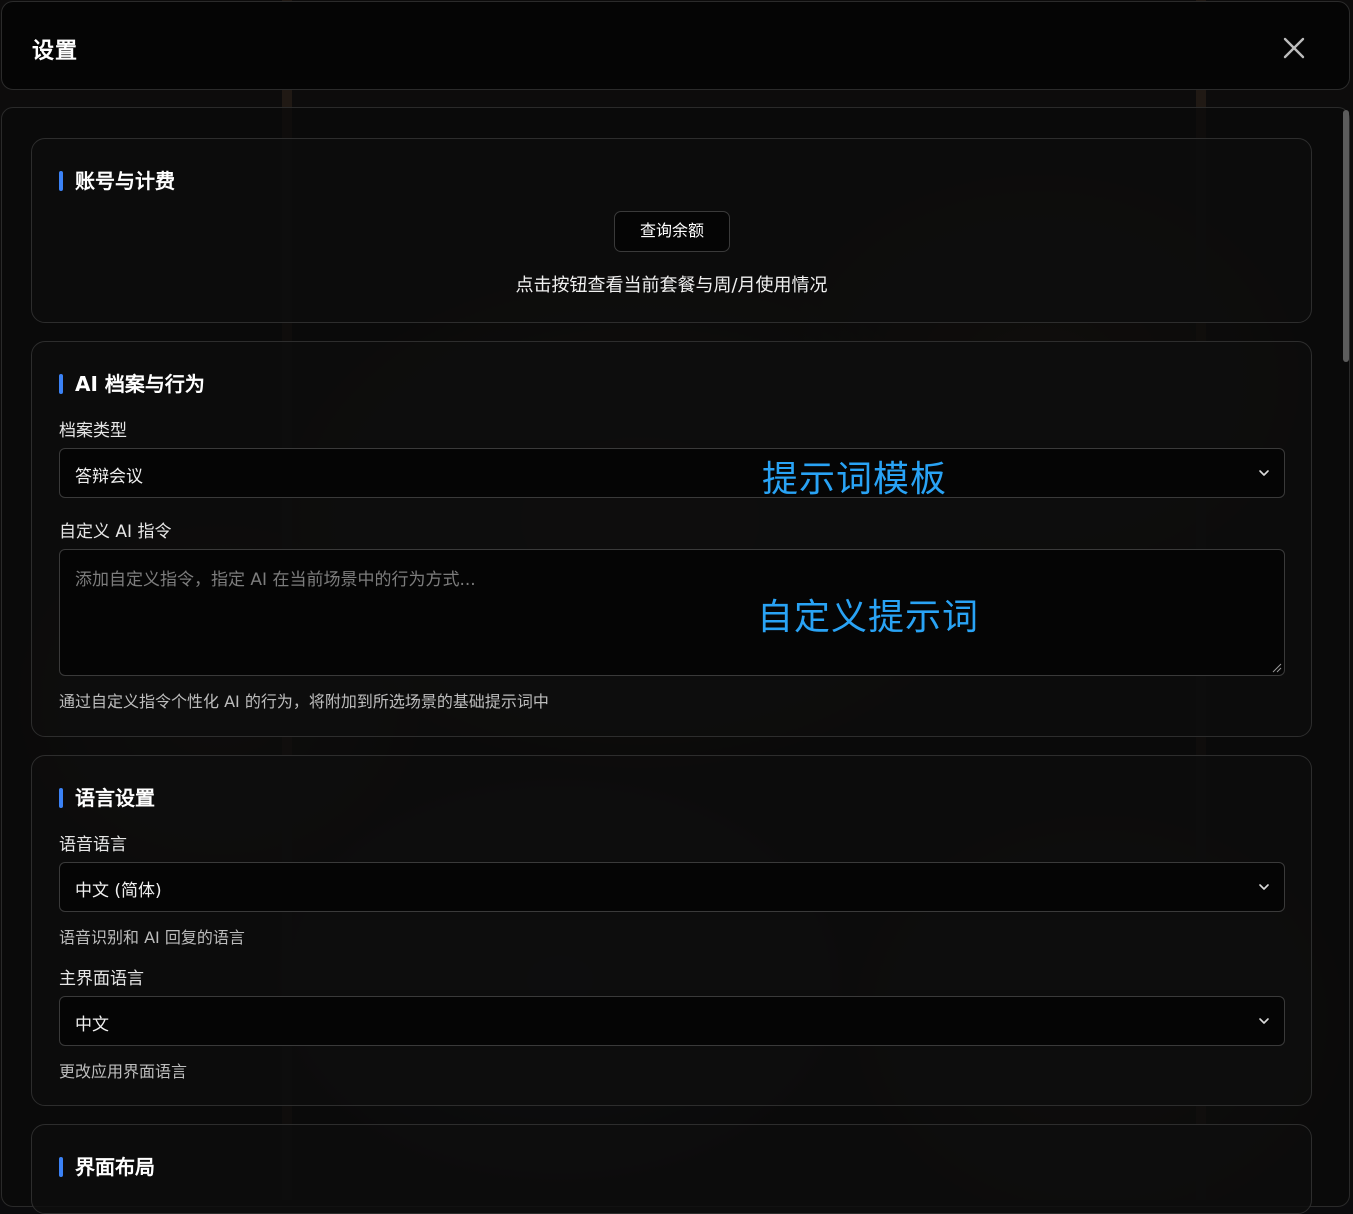 This screenshot has height=1214, width=1353. What do you see at coordinates (672, 1021) in the screenshot?
I see `ui-language-select: 中文` at bounding box center [672, 1021].